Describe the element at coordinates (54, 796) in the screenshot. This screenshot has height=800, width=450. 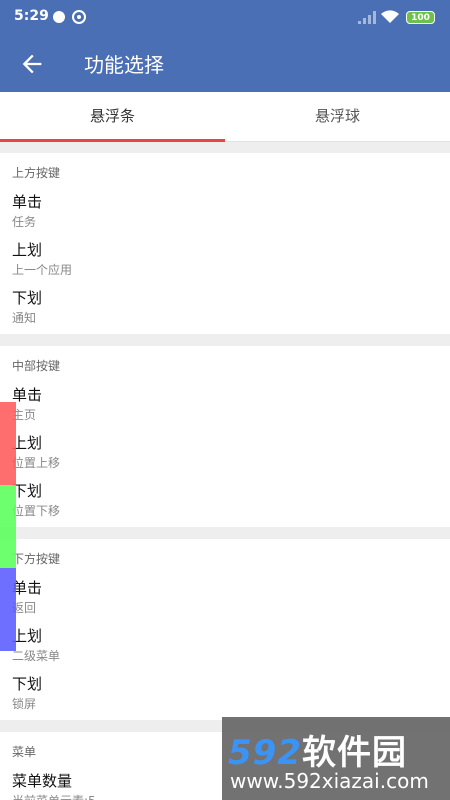
I see `item-value: 当前菜单元素:5` at that location.